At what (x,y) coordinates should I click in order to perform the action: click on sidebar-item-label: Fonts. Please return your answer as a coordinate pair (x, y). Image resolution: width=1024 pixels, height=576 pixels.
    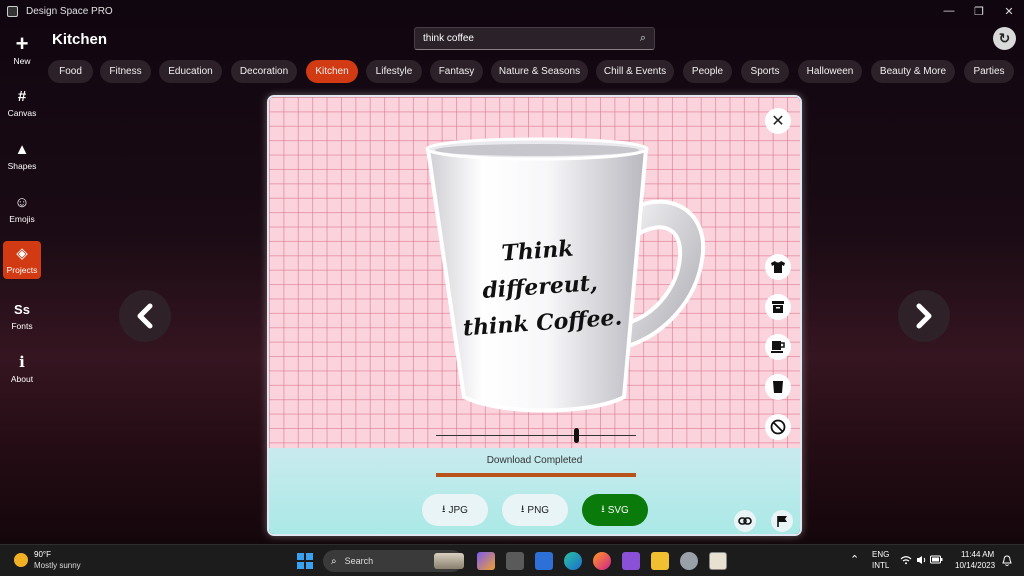
    Looking at the image, I should click on (22, 325).